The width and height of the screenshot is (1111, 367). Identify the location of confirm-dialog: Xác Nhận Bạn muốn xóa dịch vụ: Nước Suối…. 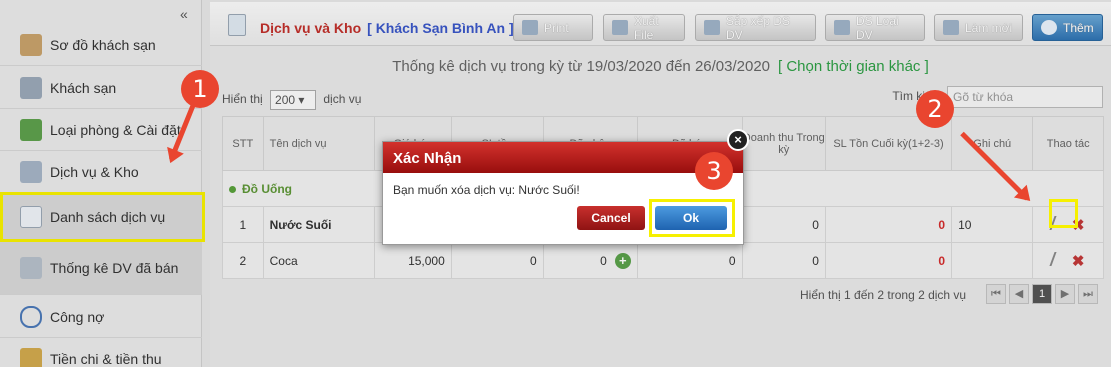
(563, 193).